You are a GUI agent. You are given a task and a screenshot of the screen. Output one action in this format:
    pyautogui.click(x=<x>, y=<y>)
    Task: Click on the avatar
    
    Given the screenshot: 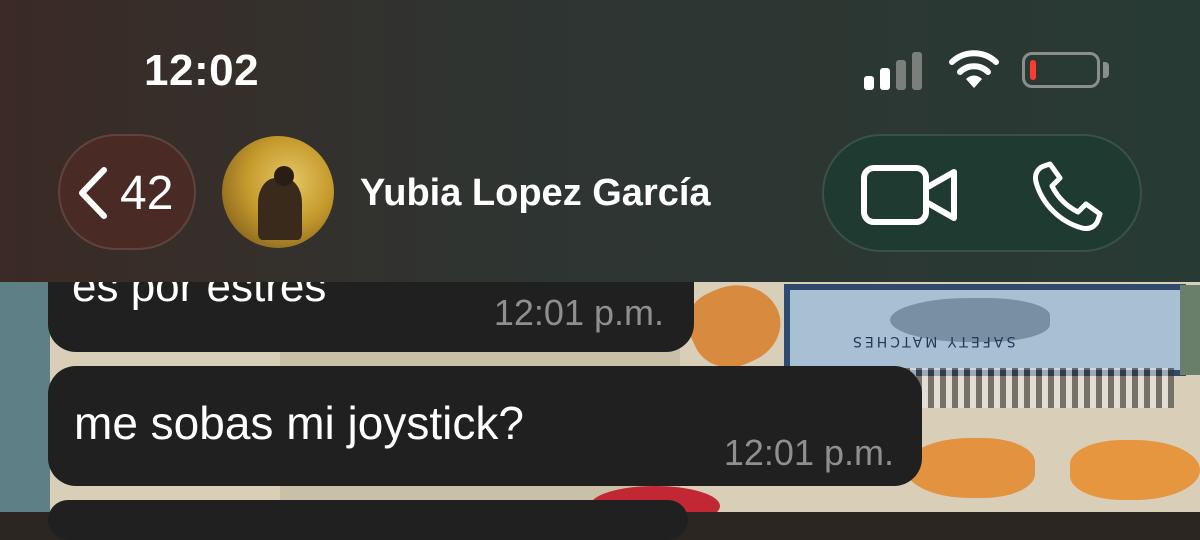 What is the action you would take?
    pyautogui.click(x=278, y=192)
    